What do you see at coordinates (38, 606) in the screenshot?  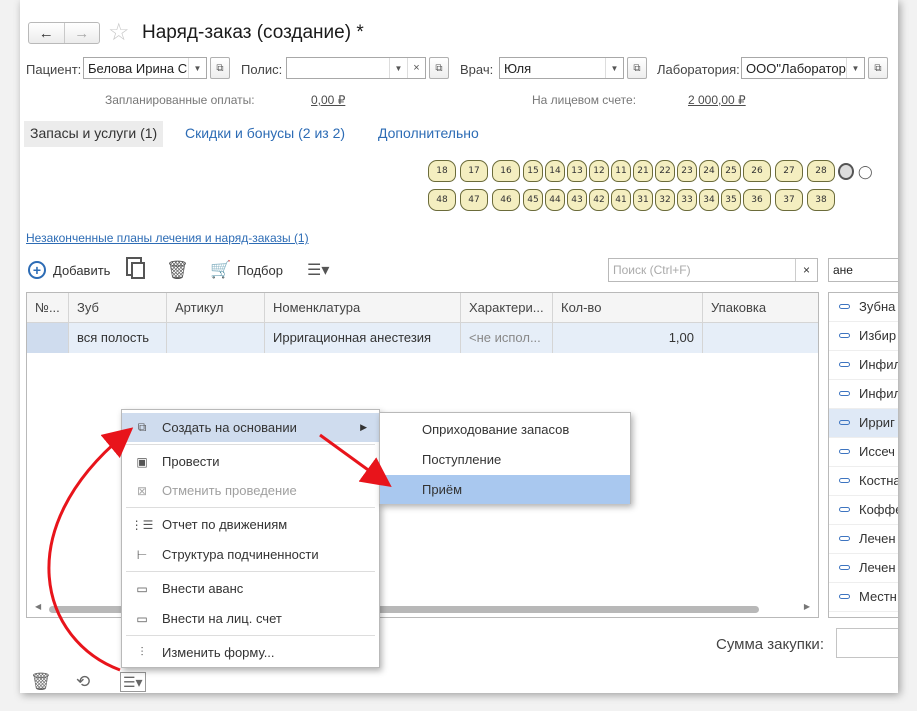 I see `scroll-left-icon: ◀` at bounding box center [38, 606].